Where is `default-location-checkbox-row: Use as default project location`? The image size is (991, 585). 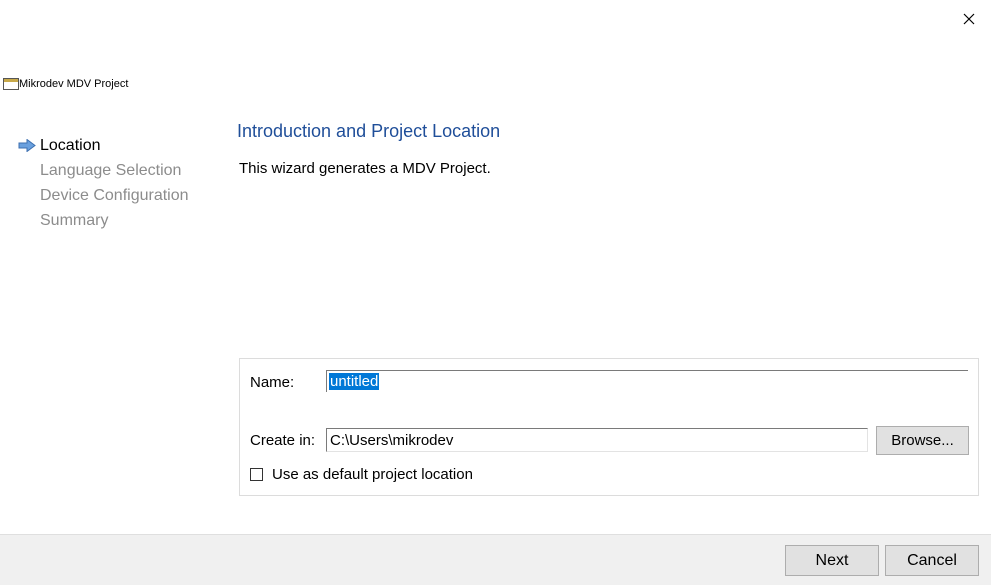 default-location-checkbox-row: Use as default project location is located at coordinates (361, 474).